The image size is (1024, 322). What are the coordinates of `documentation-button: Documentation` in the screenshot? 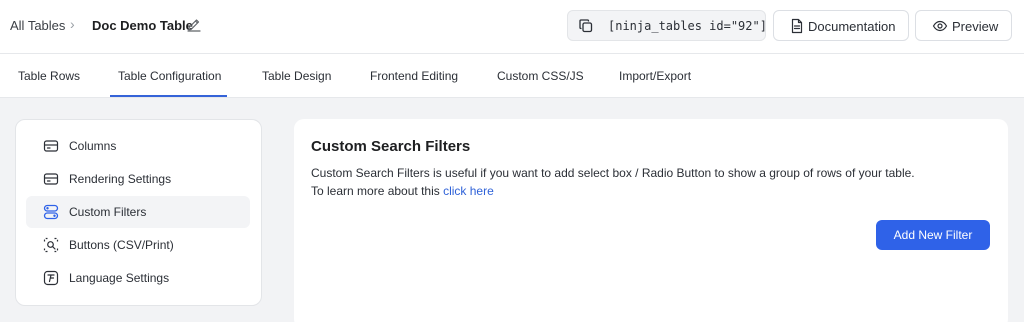 It's located at (841, 25).